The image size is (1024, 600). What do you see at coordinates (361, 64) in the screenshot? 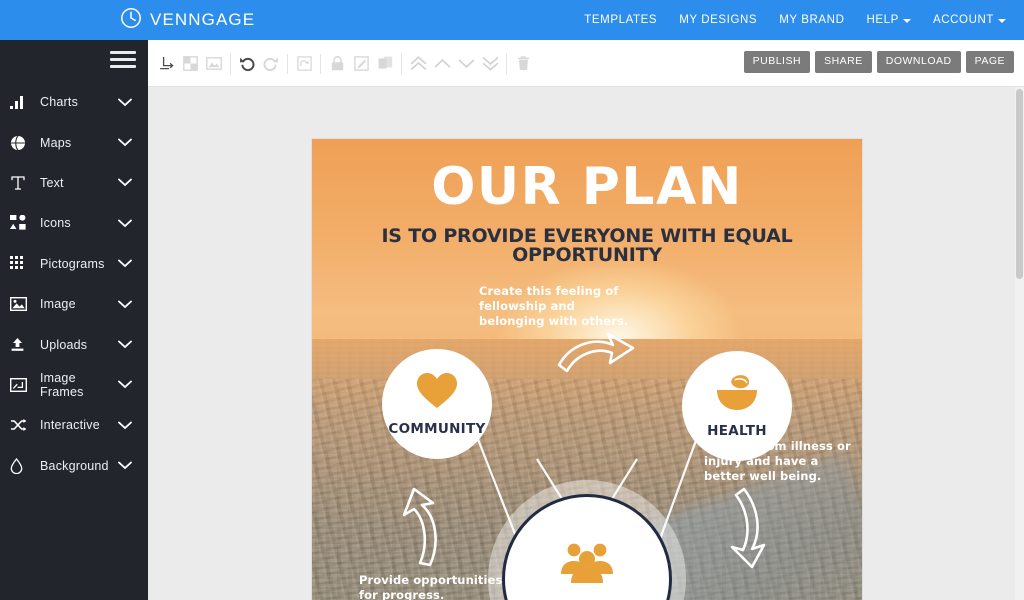
I see `edit-icon` at bounding box center [361, 64].